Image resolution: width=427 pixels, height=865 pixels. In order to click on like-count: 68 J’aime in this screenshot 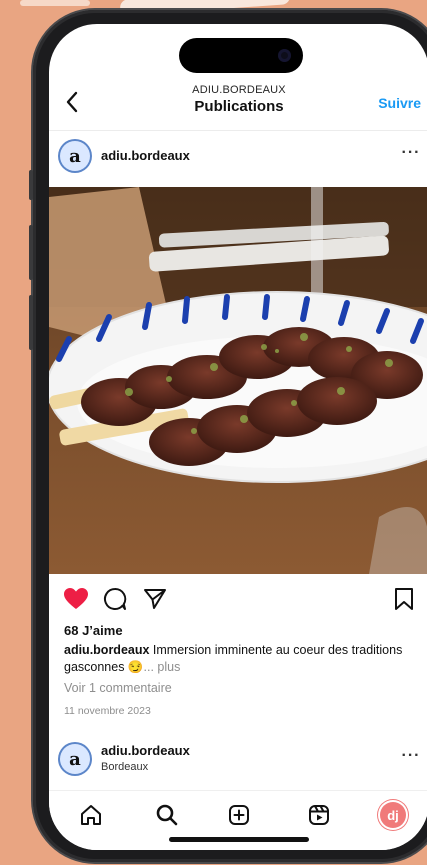, I will do `click(93, 630)`.